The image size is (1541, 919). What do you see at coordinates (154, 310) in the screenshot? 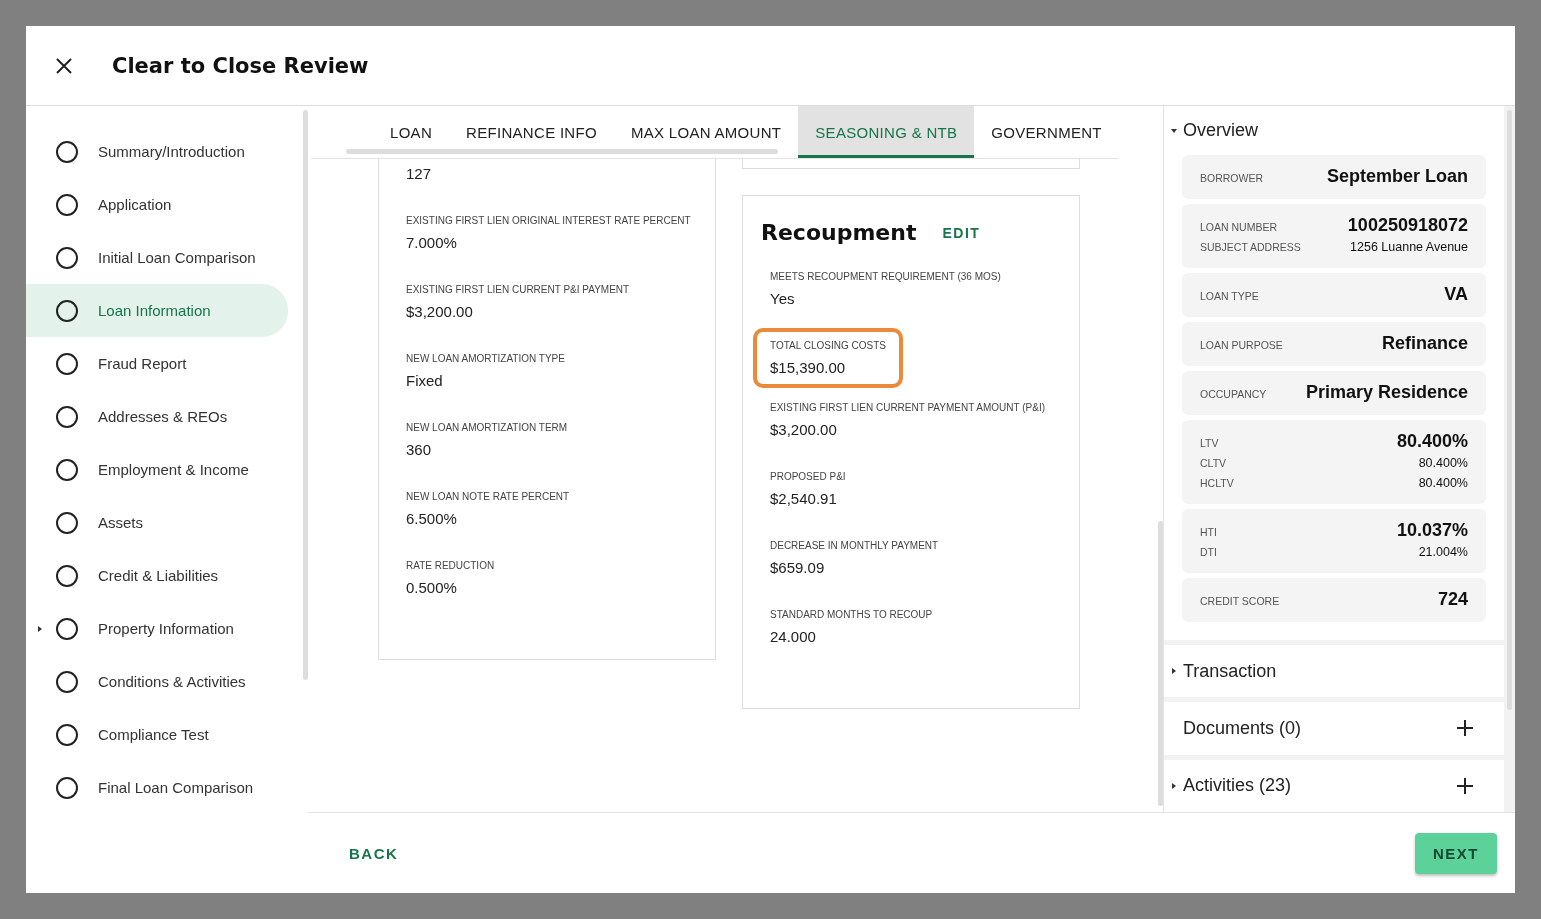
I see `step-label: Loan Information` at bounding box center [154, 310].